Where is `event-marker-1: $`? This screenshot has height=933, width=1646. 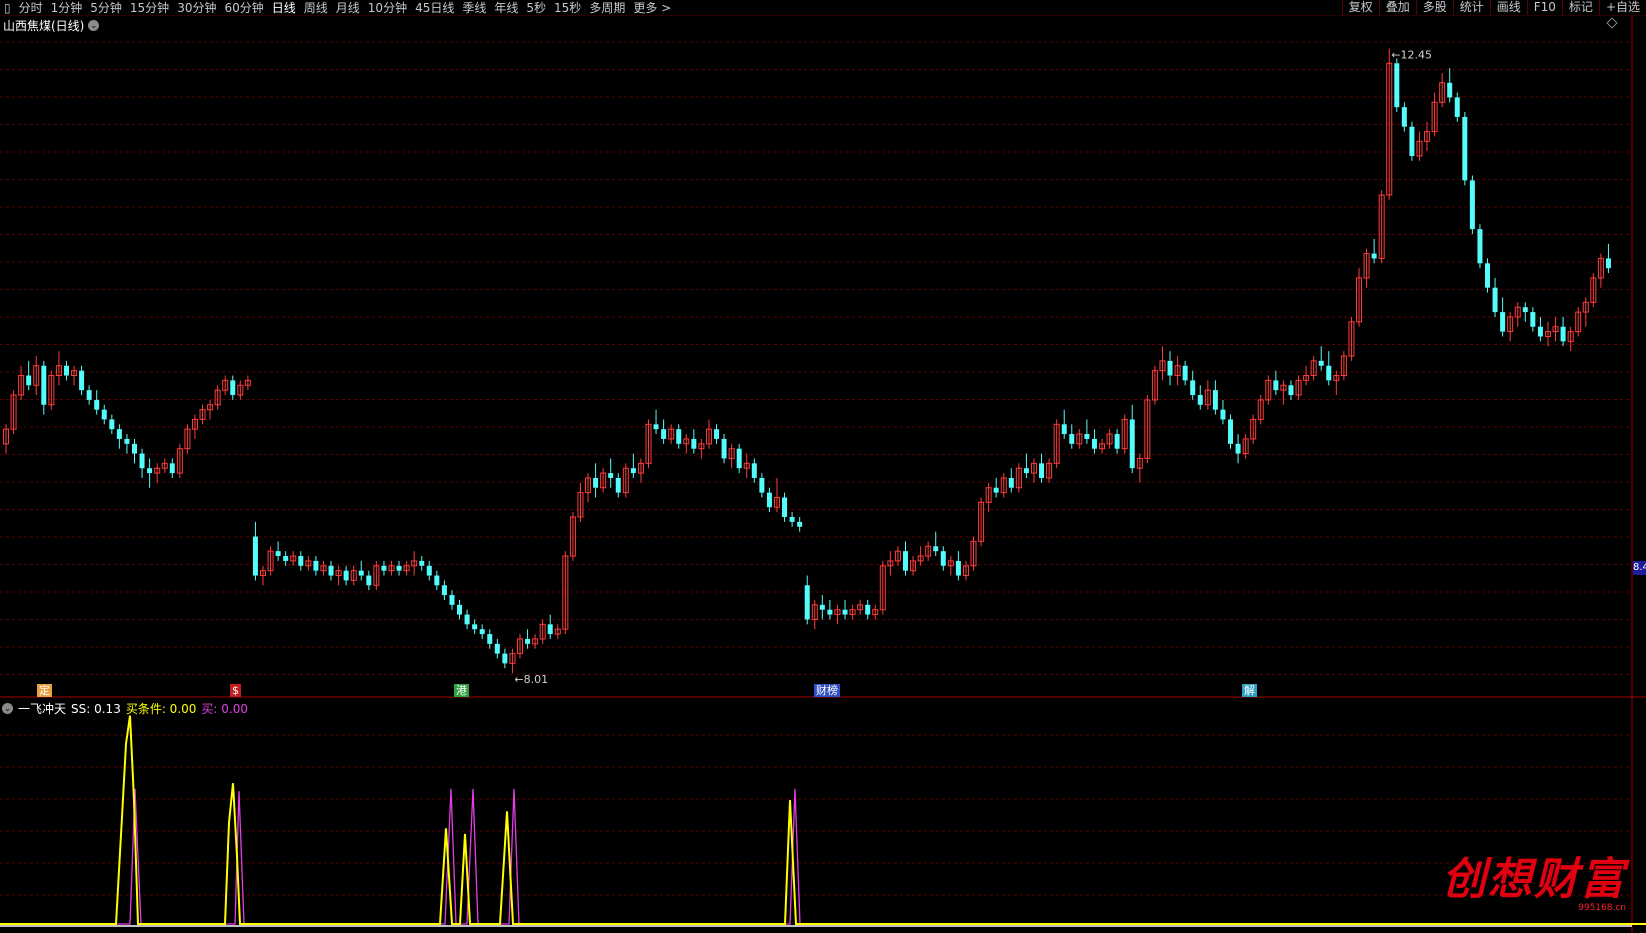
event-marker-1: $ is located at coordinates (235, 690).